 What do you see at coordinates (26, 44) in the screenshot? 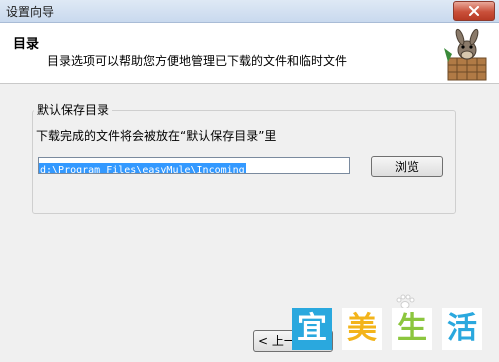
I see `page-title: 目录` at bounding box center [26, 44].